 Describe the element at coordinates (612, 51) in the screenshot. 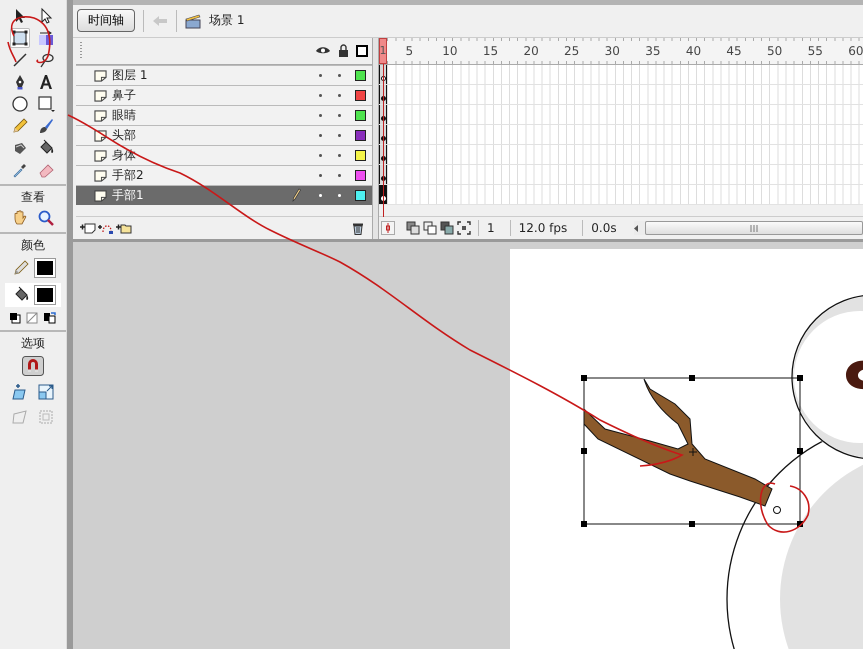

I see `frame-number: 30` at that location.